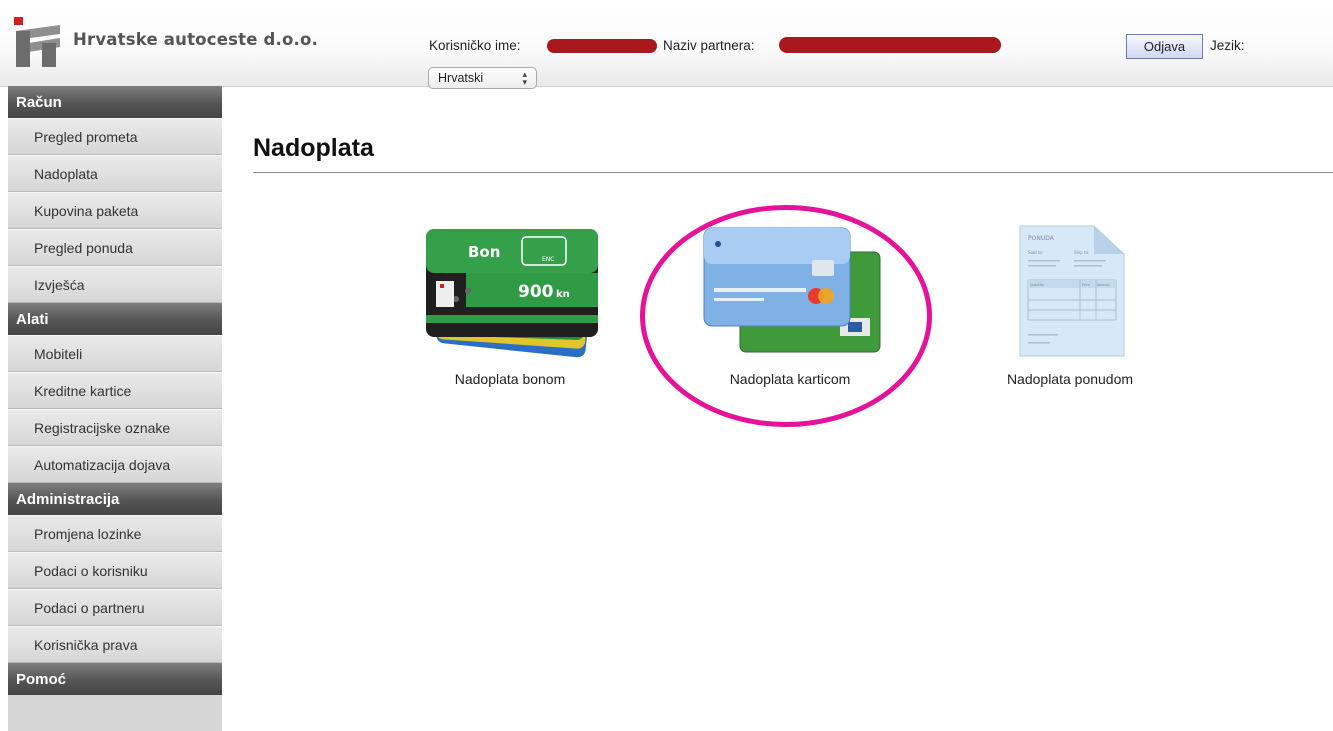 The height and width of the screenshot is (731, 1333). What do you see at coordinates (536, 292) in the screenshot?
I see `voucher-card-amount: 900` at bounding box center [536, 292].